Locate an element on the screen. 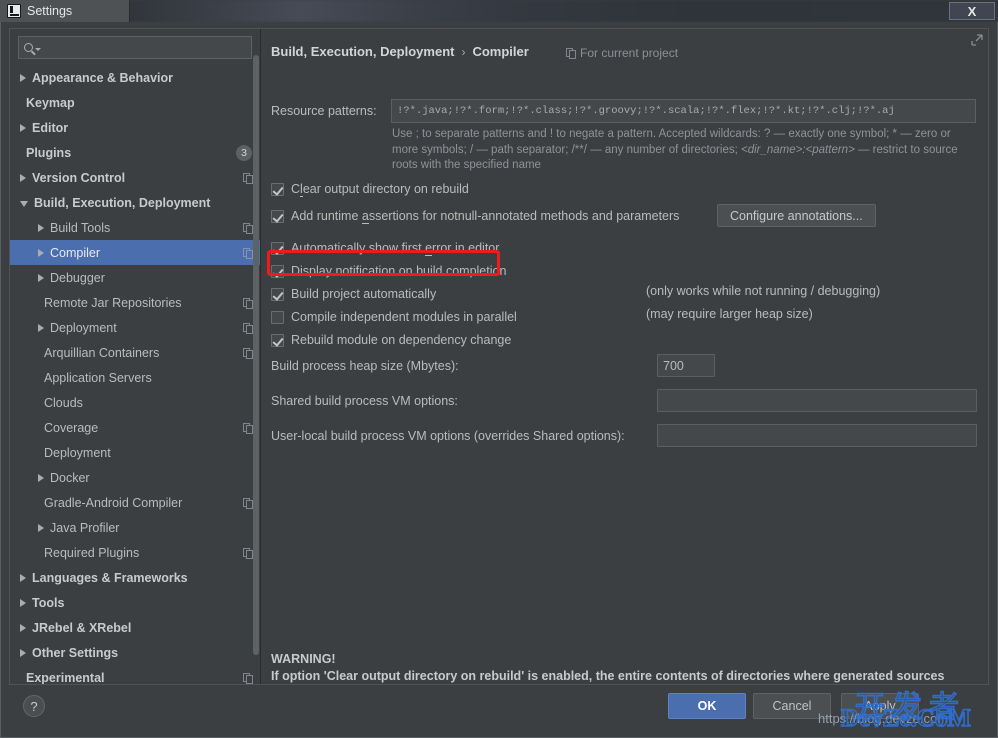 The width and height of the screenshot is (998, 738). close-icon: X is located at coordinates (972, 11).